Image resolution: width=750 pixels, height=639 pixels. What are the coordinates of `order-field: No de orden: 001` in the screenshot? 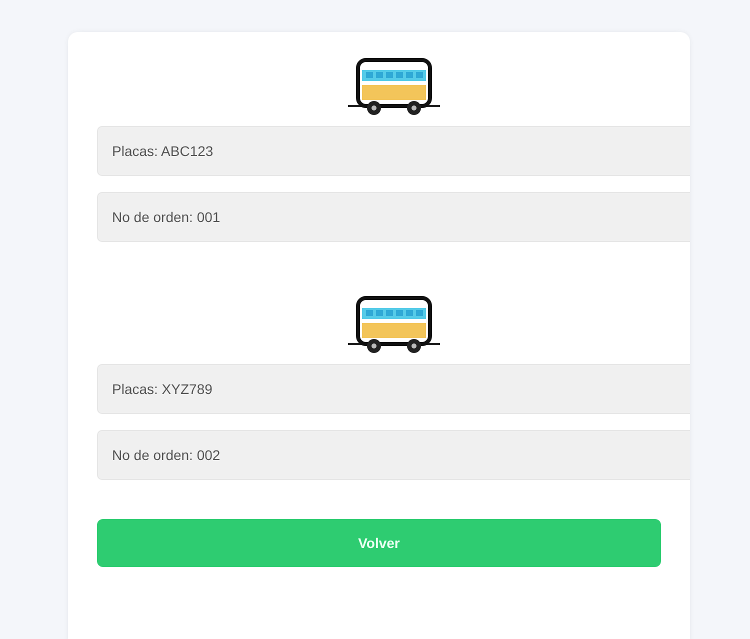 It's located at (393, 217).